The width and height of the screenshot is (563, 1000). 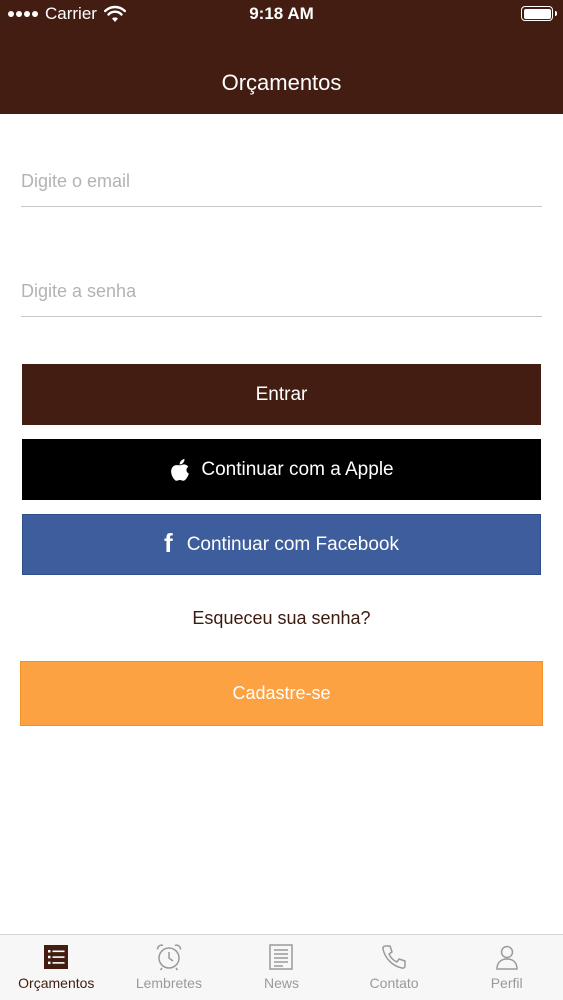 I want to click on list-icon, so click(x=56, y=957).